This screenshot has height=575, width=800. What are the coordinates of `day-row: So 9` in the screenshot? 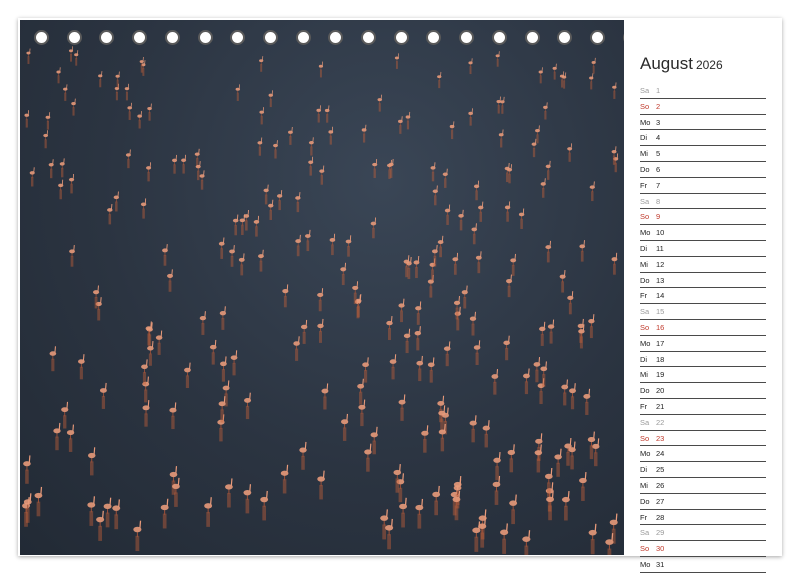 It's located at (703, 217).